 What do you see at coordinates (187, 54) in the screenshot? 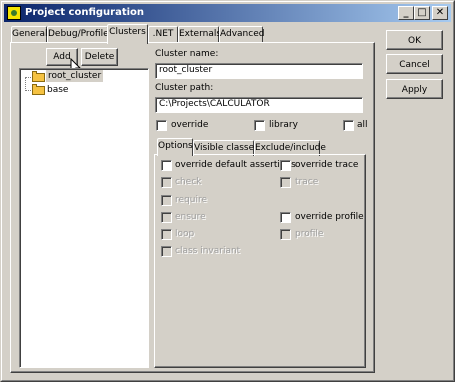
I see `cluster-name-label: Cluster name:` at bounding box center [187, 54].